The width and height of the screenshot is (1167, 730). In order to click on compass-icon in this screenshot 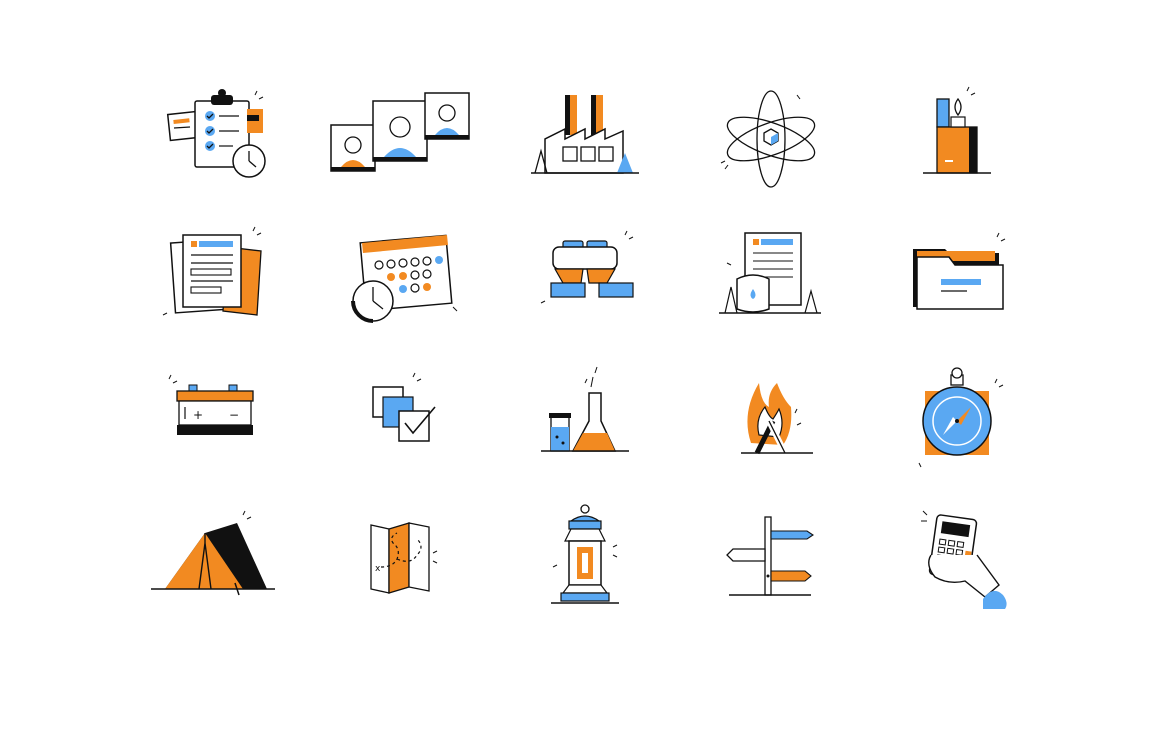, I will do `click(957, 418)`.